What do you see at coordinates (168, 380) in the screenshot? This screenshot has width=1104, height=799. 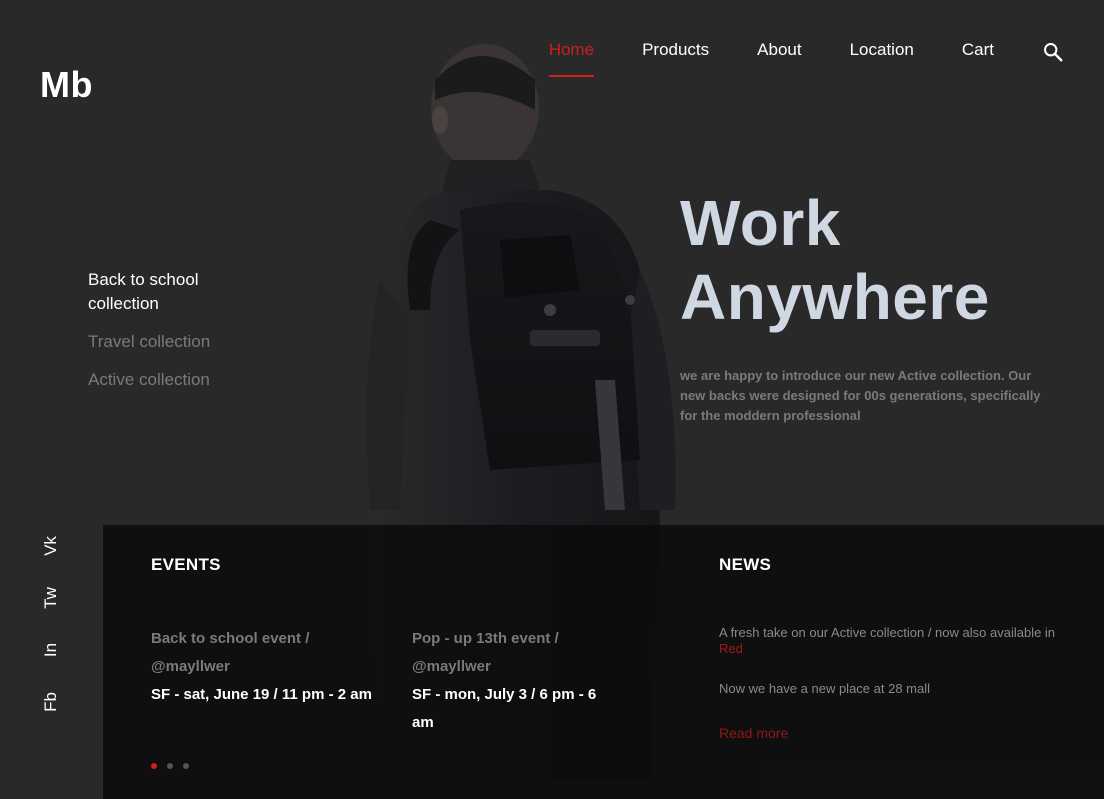 I see `collection-item-active: Active collection` at bounding box center [168, 380].